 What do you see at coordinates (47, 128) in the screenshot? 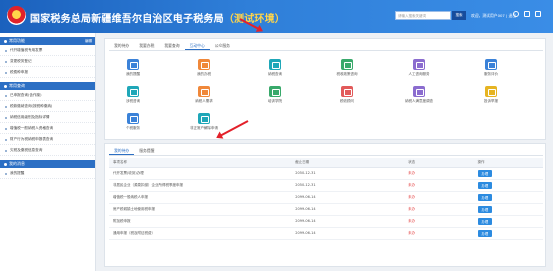
I see `sidebar-item: 增值税一般纳税人资格查询` at bounding box center [47, 128].